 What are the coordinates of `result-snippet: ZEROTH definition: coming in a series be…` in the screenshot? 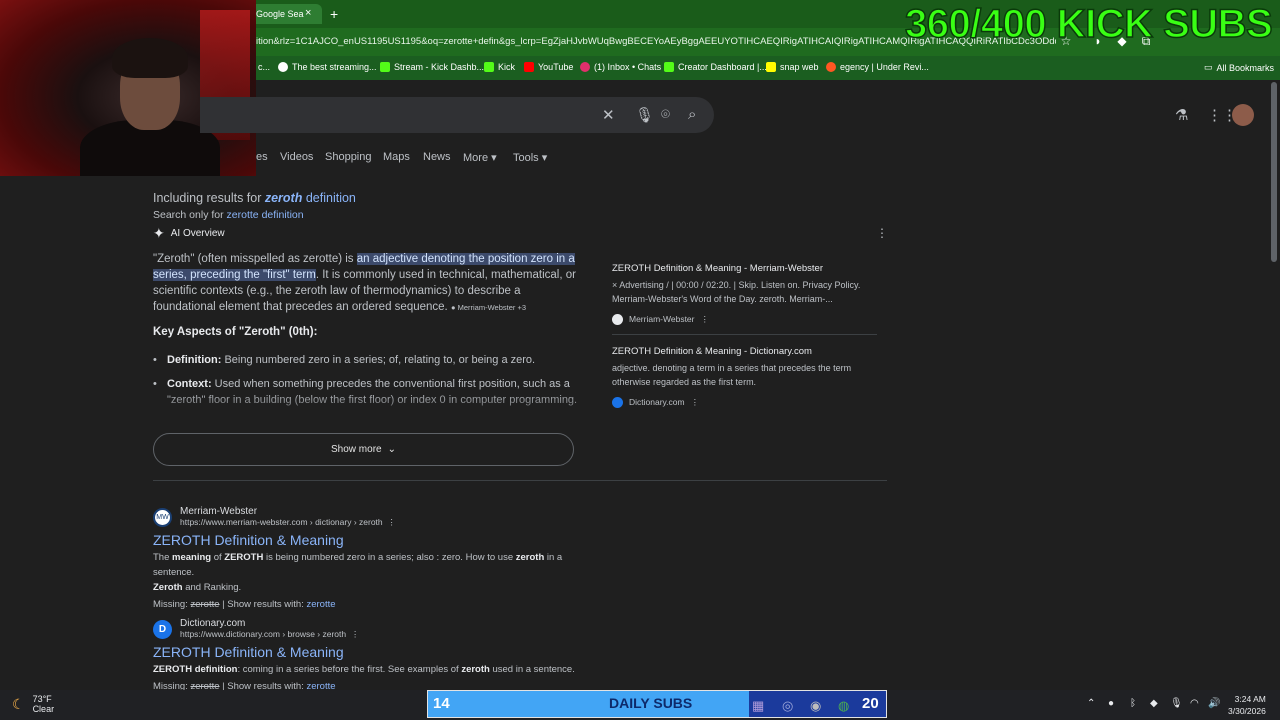 It's located at (364, 669).